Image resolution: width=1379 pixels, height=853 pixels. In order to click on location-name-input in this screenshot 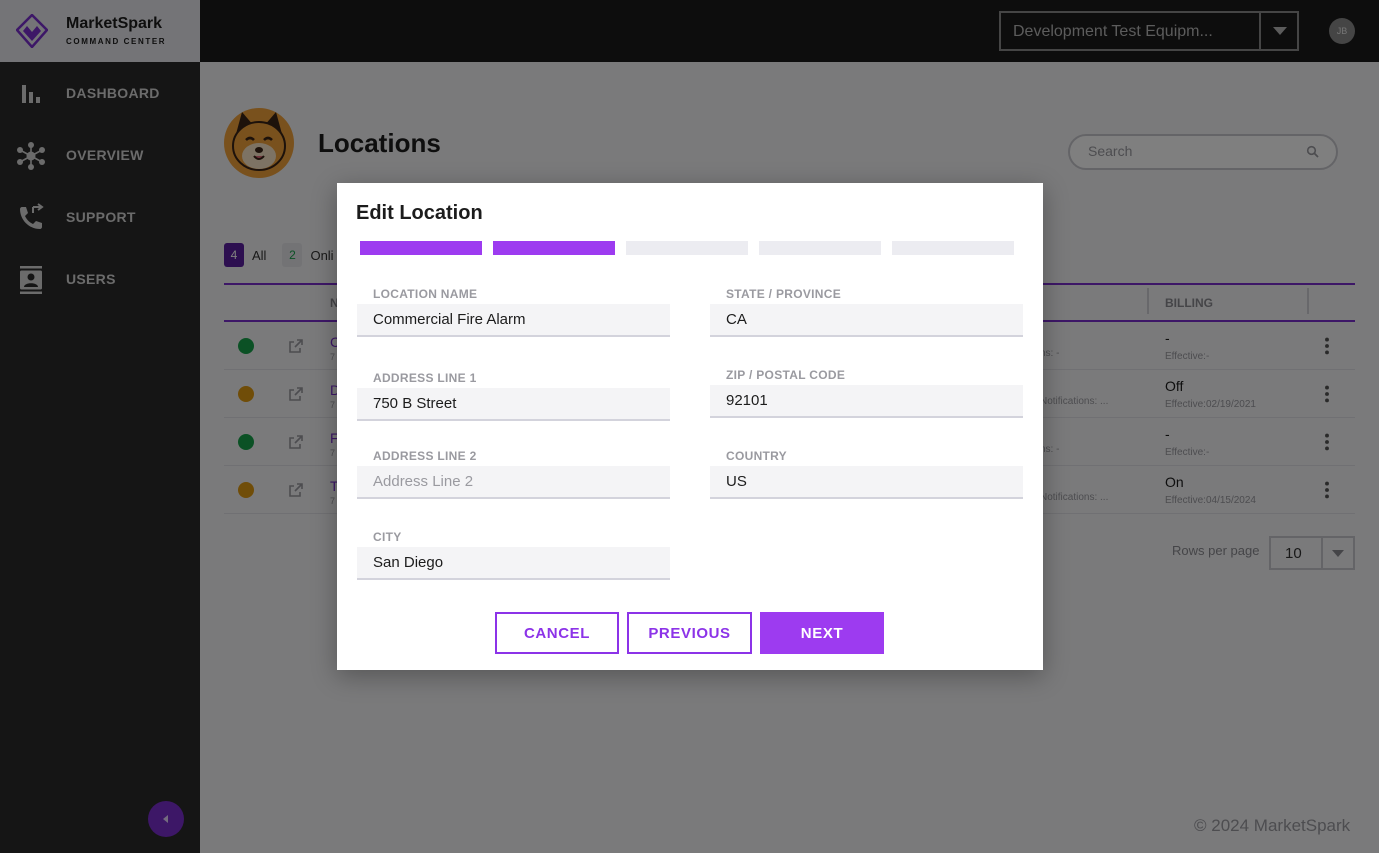, I will do `click(513, 319)`.